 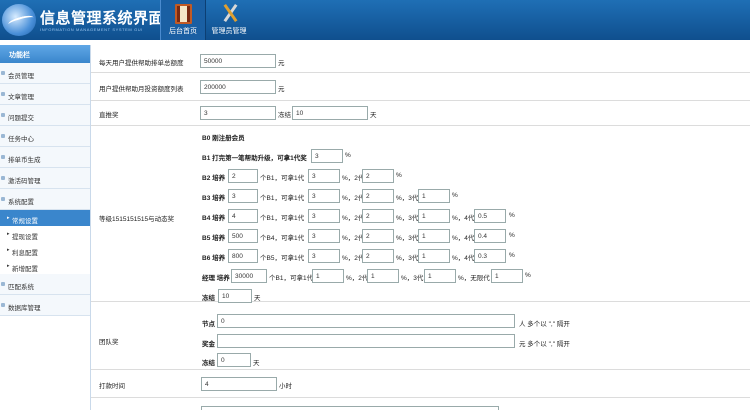 I want to click on sidebar-item-database: 数据库管理, so click(x=45, y=305).